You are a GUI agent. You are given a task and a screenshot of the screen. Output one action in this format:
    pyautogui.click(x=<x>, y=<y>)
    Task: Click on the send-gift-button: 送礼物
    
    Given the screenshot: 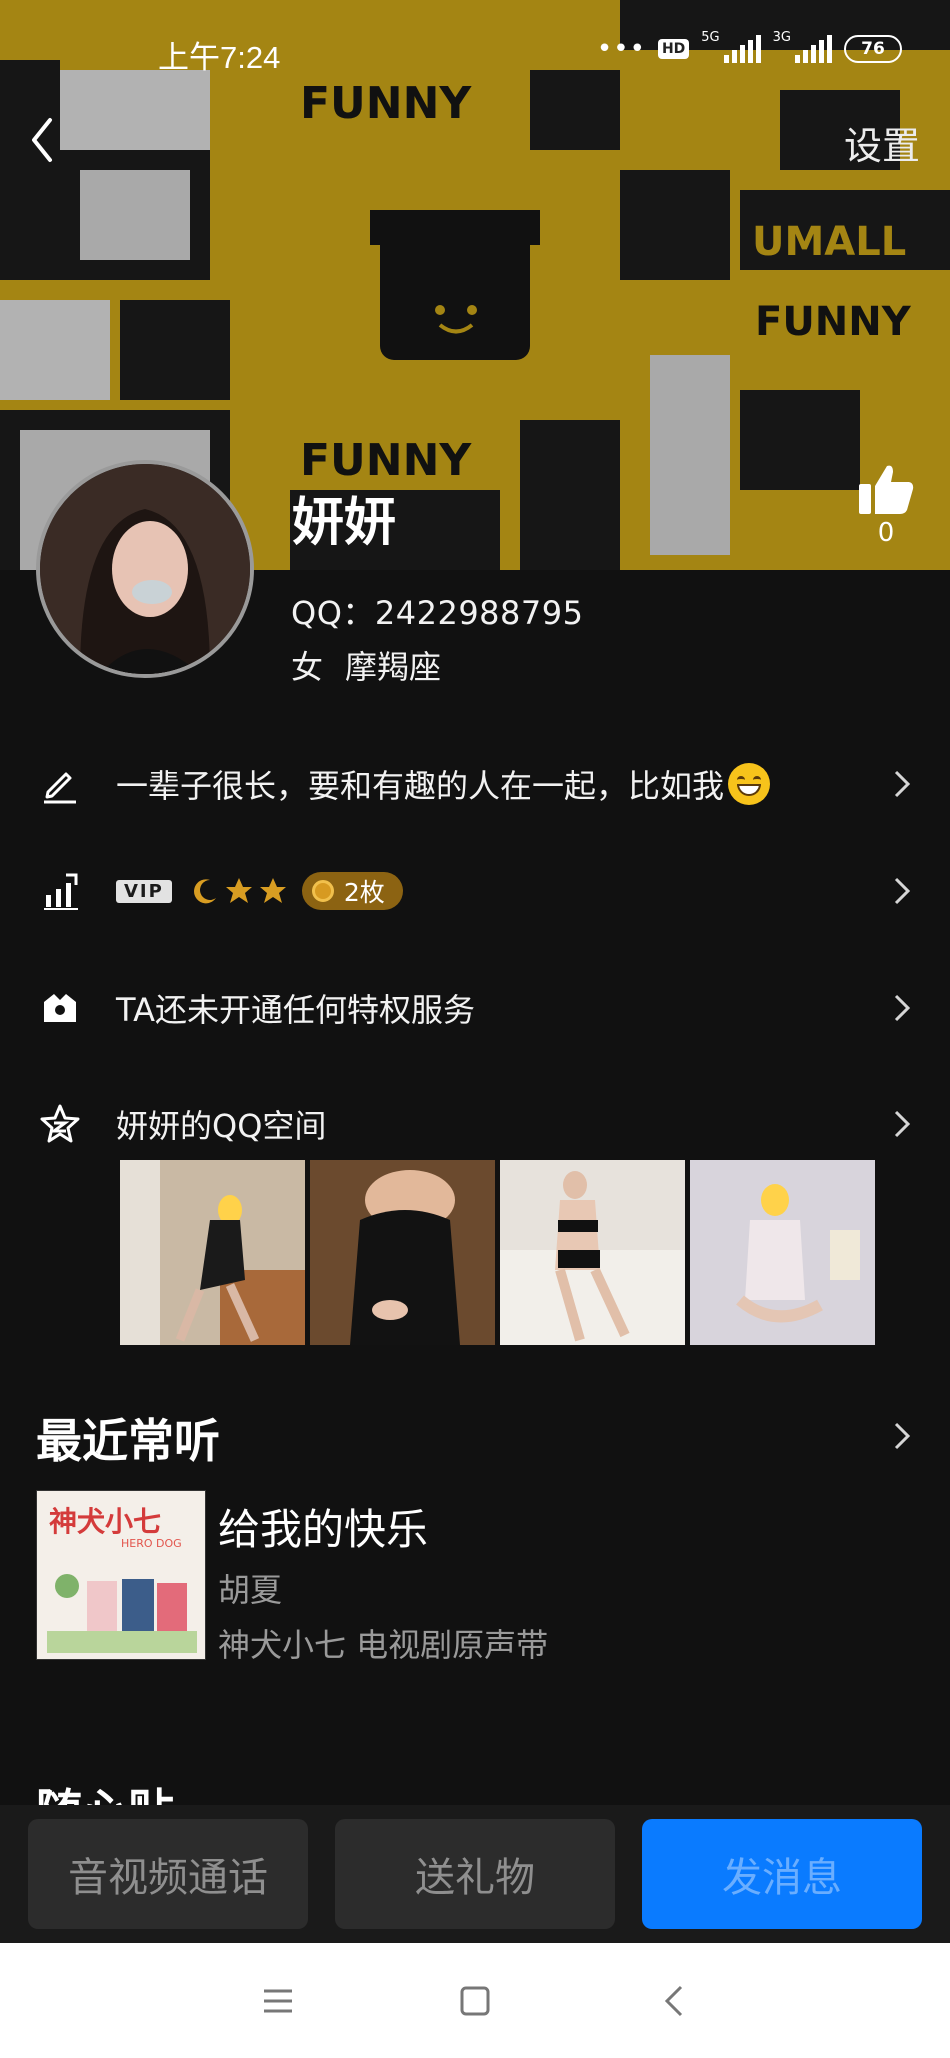 What is the action you would take?
    pyautogui.click(x=475, y=1874)
    